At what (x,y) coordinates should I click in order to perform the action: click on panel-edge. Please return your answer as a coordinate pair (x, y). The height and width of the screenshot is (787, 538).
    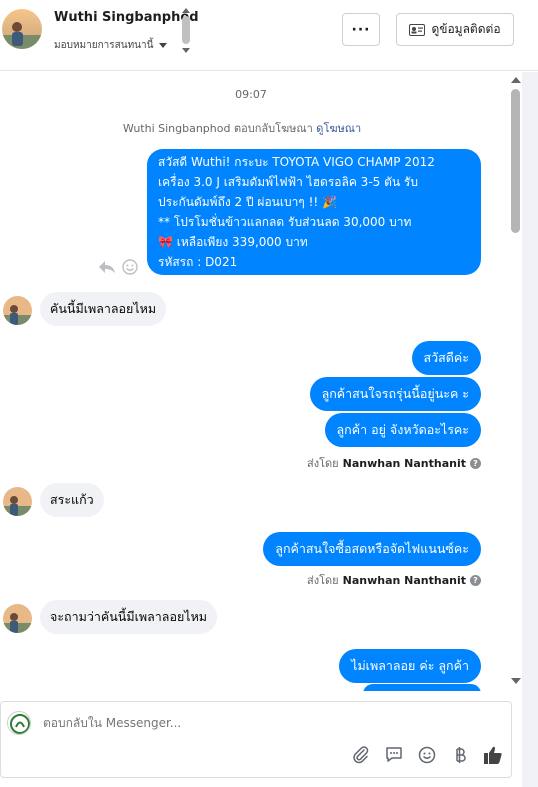
    Looking at the image, I should click on (530, 429).